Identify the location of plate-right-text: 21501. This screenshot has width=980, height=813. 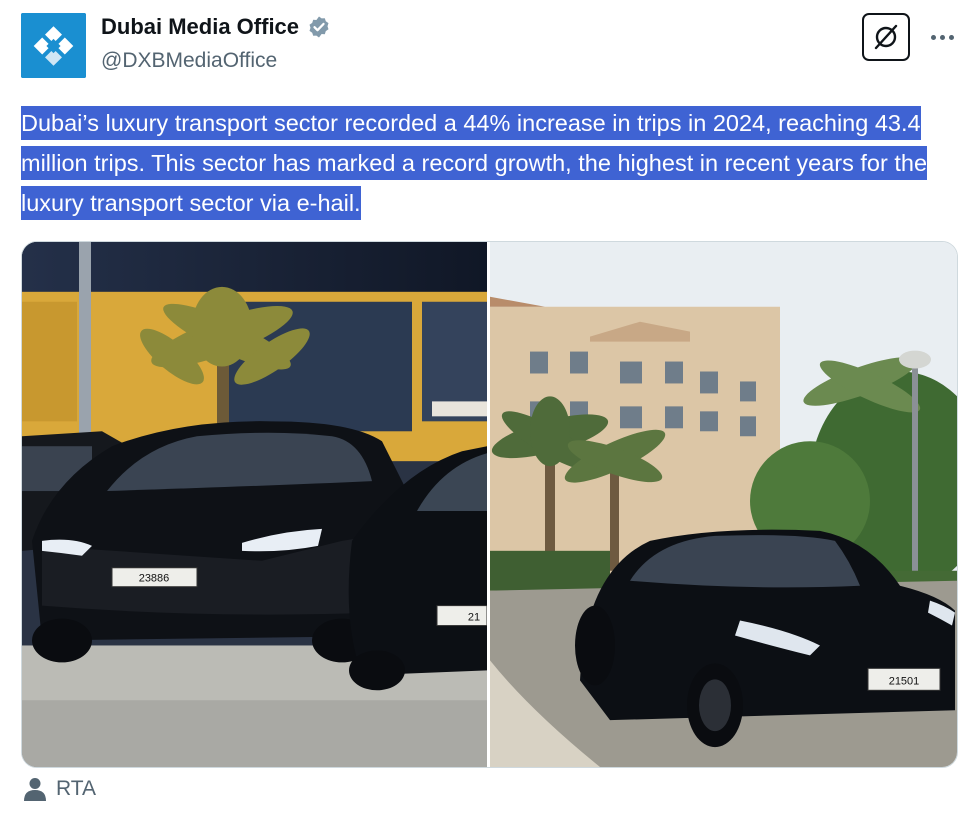
(904, 681).